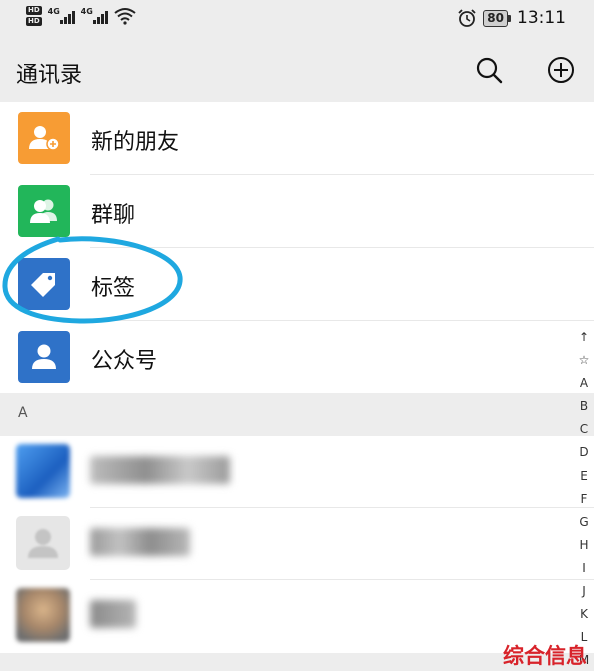 This screenshot has height=671, width=594. Describe the element at coordinates (113, 215) in the screenshot. I see `group-chat-label: 群聊` at that location.